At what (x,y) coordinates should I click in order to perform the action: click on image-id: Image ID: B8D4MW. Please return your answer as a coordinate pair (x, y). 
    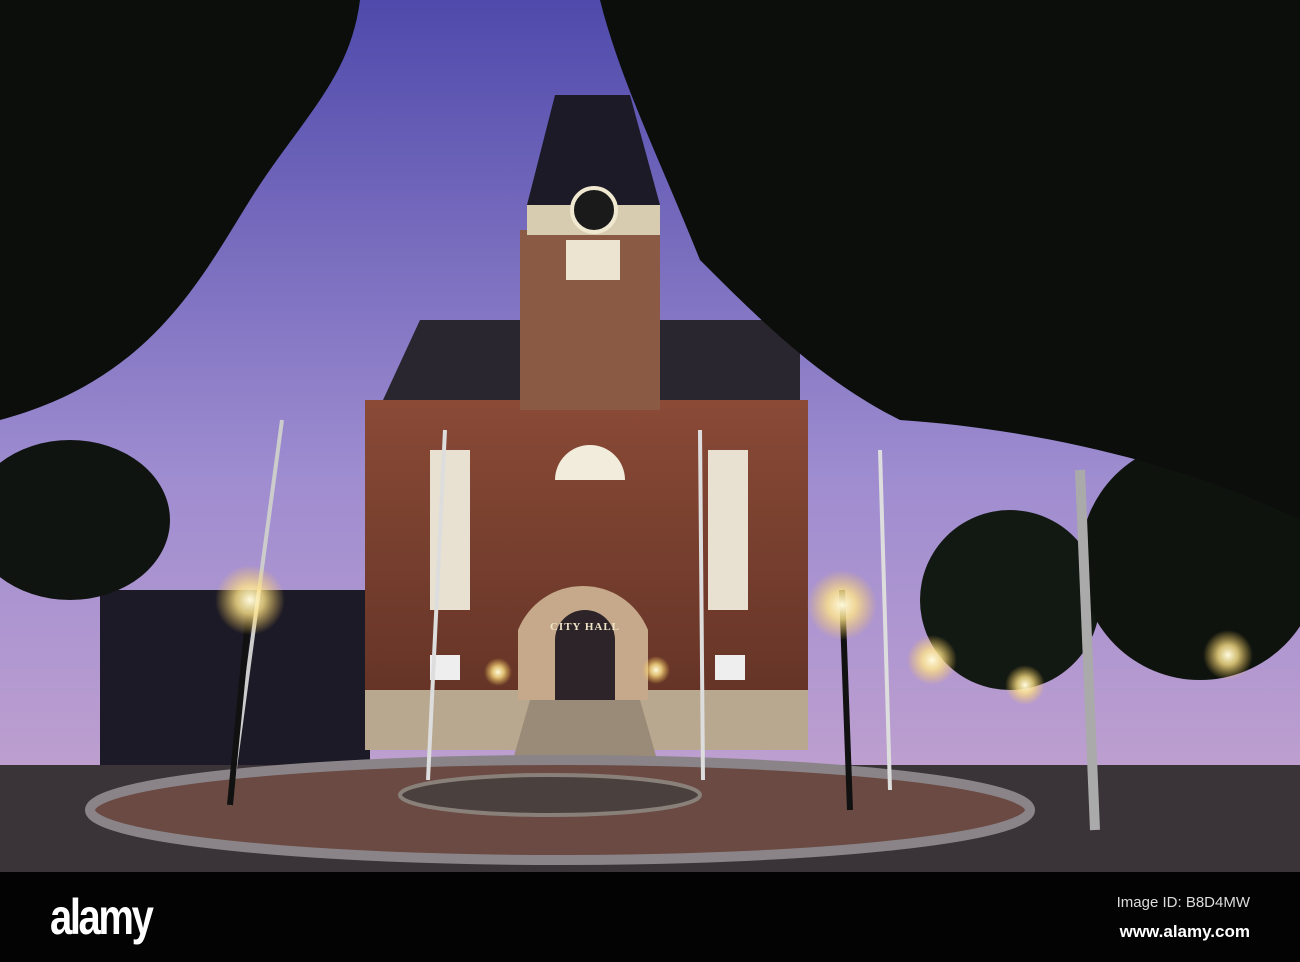
    Looking at the image, I should click on (1183, 902).